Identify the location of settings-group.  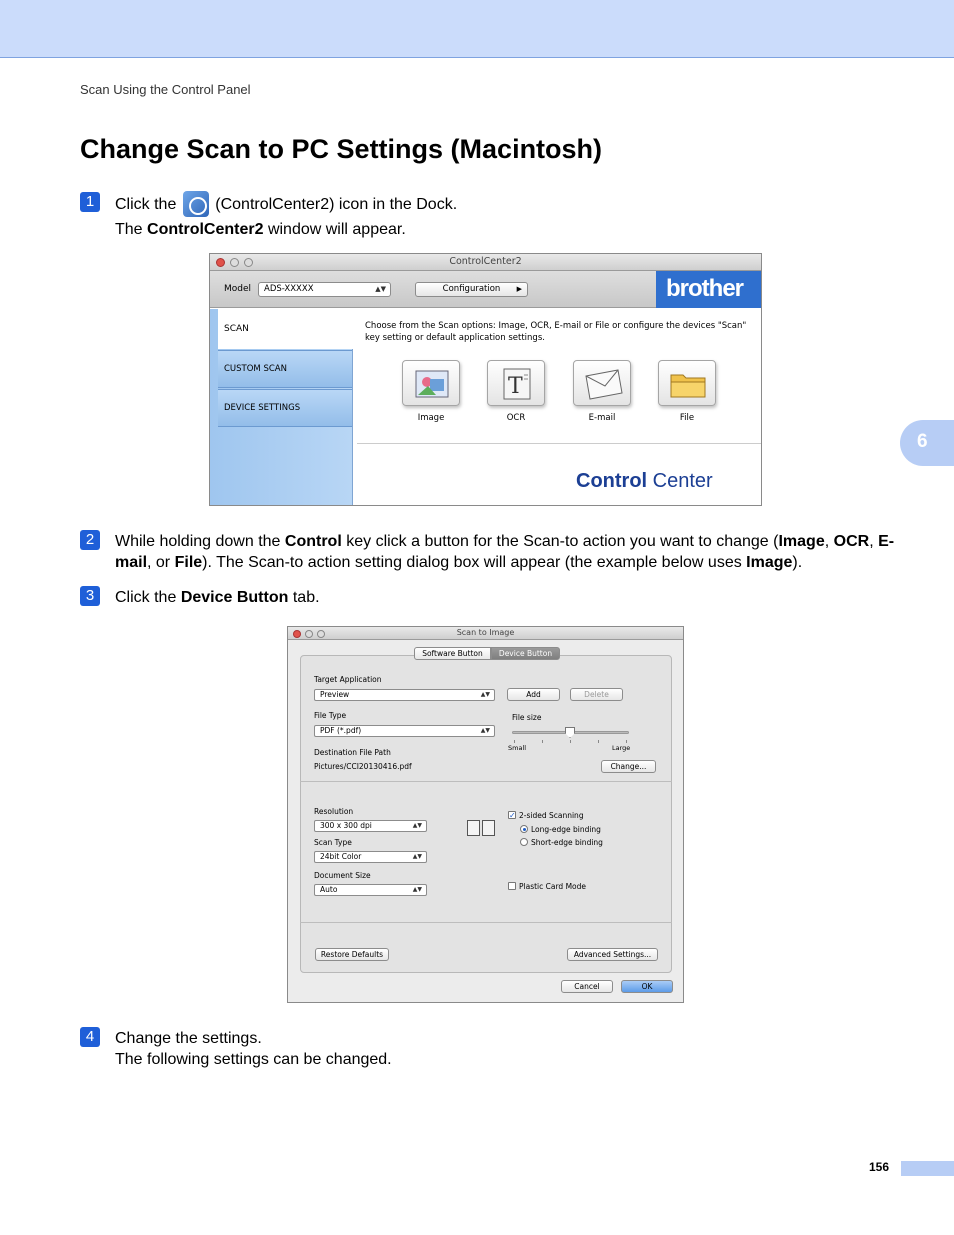
(486, 814).